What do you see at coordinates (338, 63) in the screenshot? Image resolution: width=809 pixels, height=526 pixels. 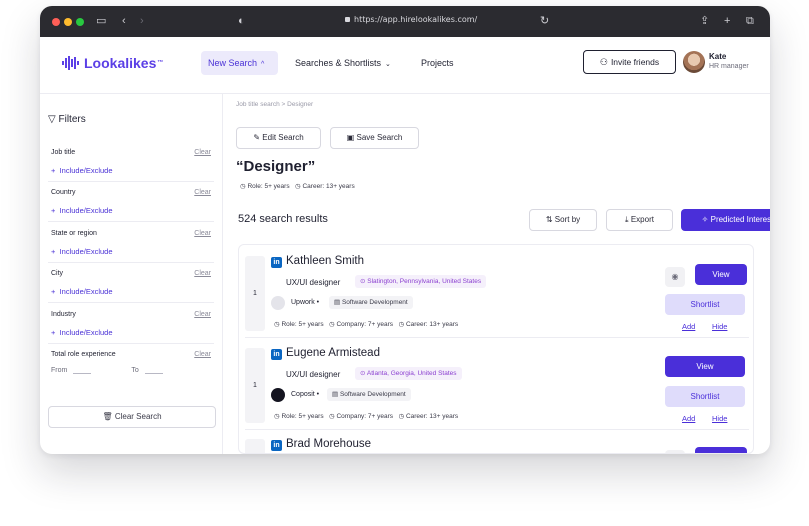 I see `nav-label: Searches & Shortlists` at bounding box center [338, 63].